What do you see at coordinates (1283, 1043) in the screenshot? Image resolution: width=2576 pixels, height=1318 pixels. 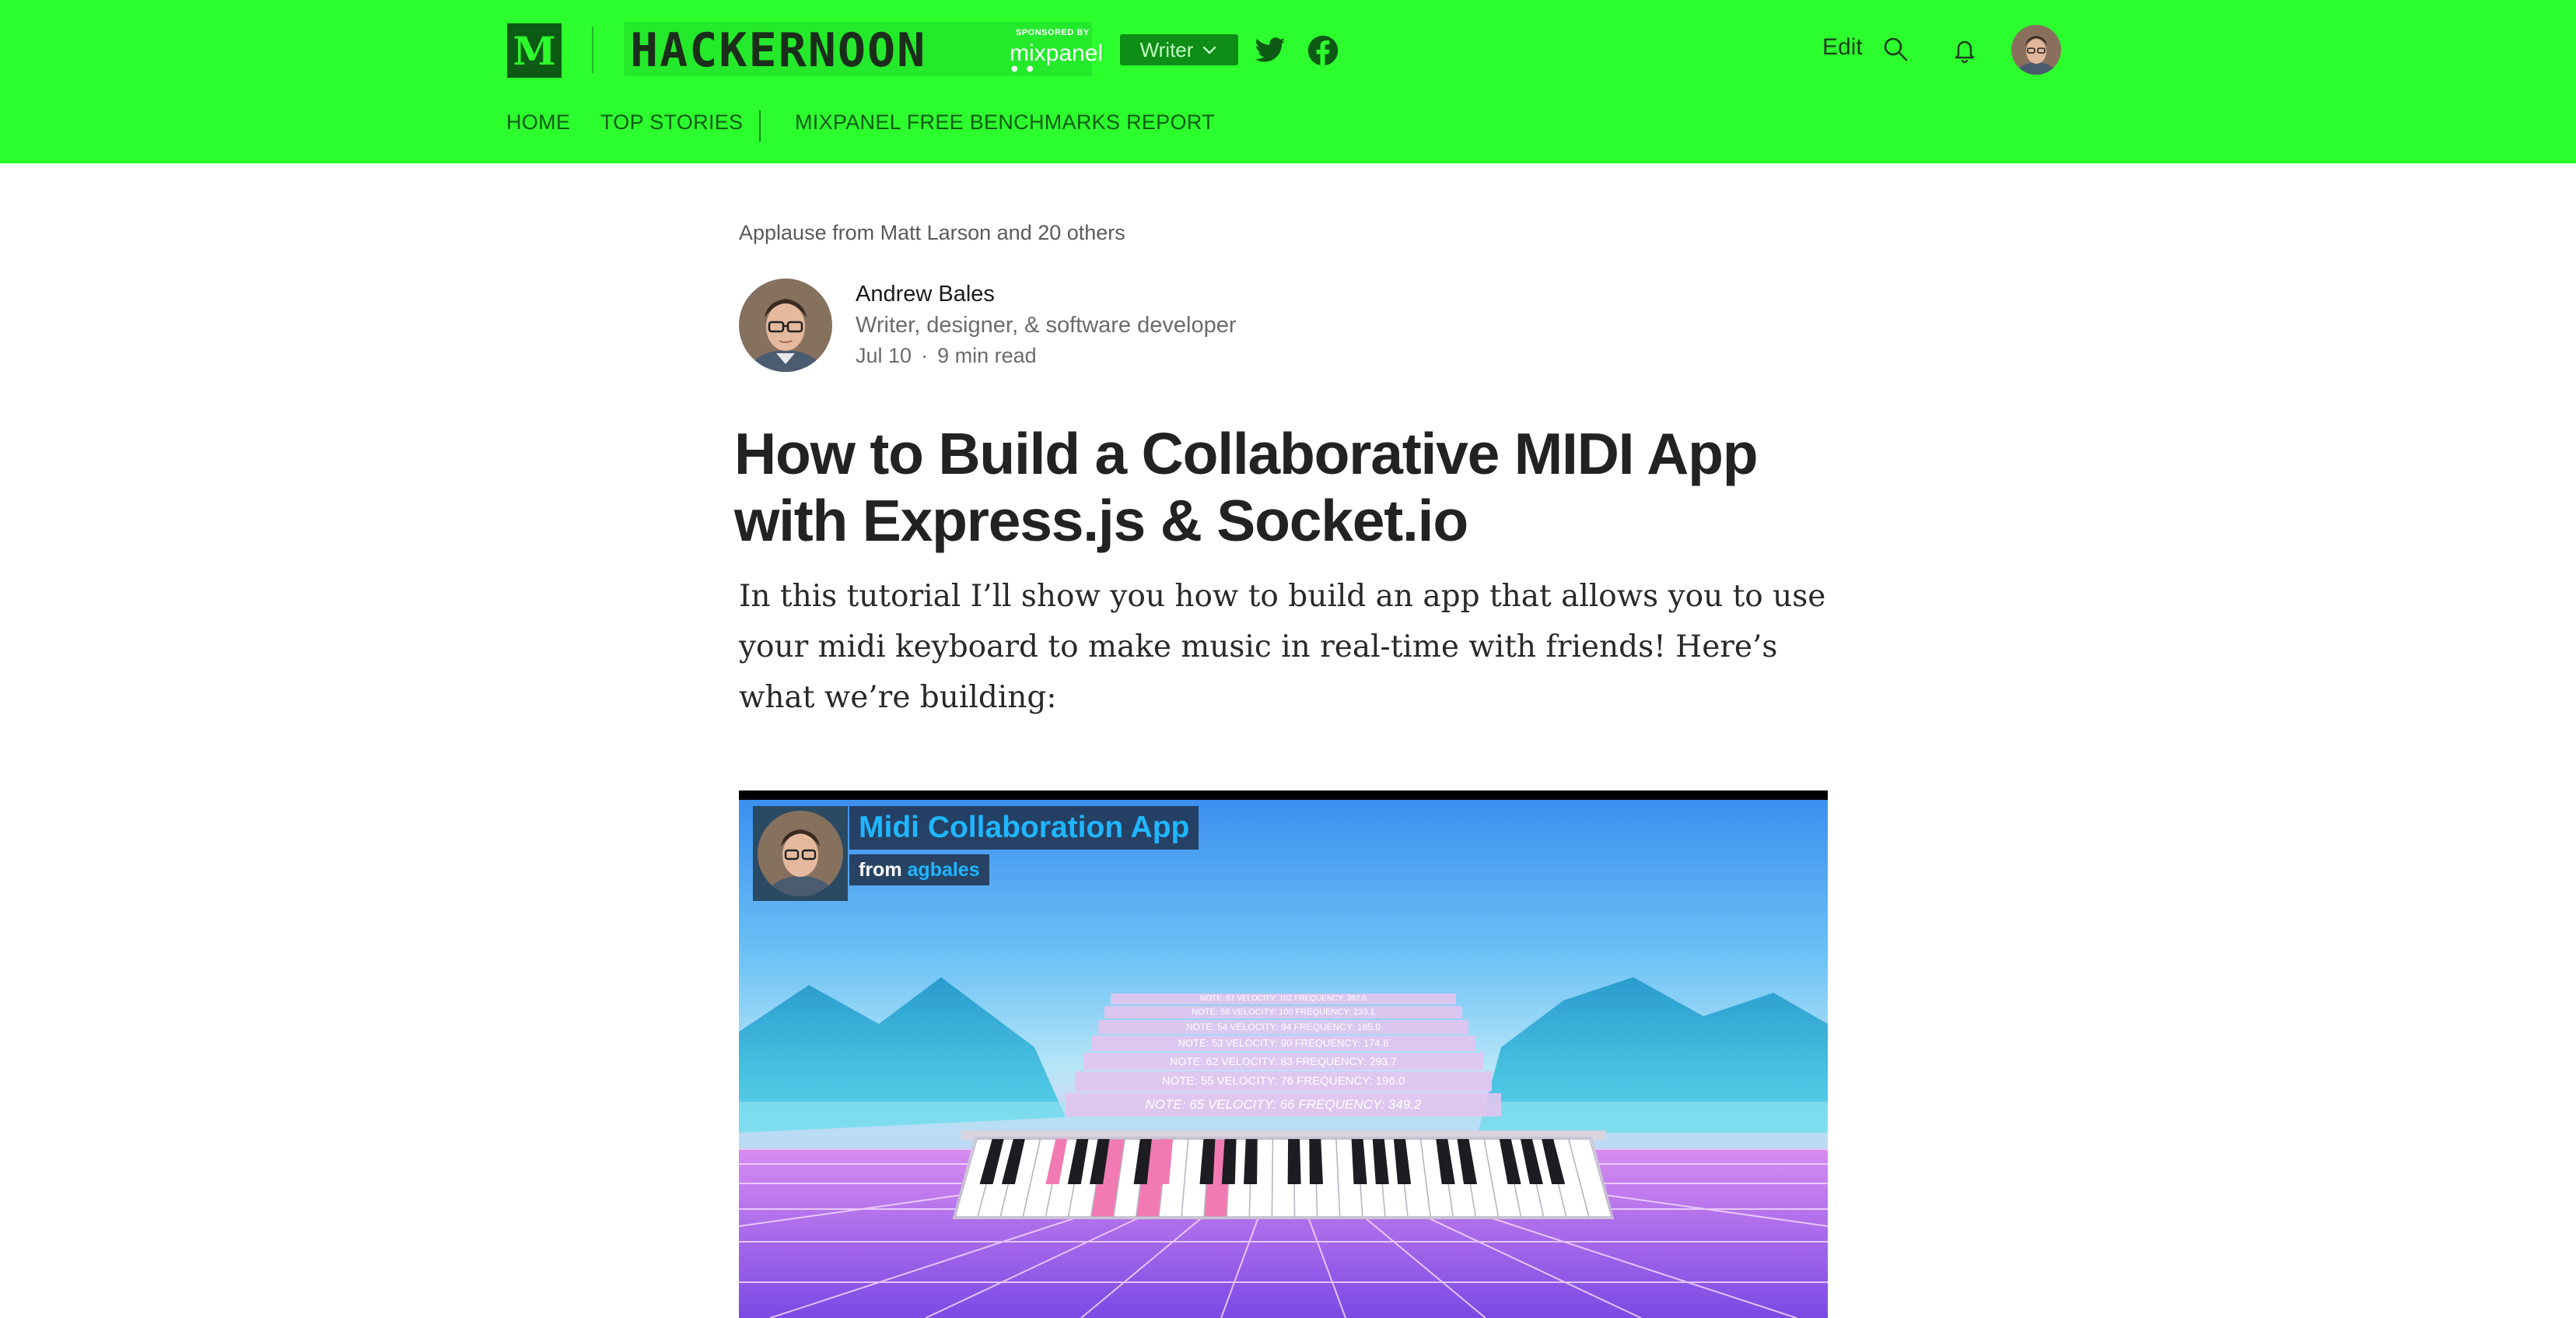 I see `note-label: NOTE: 53 VELOCITY: 90 FREQUENCY: 174.6` at bounding box center [1283, 1043].